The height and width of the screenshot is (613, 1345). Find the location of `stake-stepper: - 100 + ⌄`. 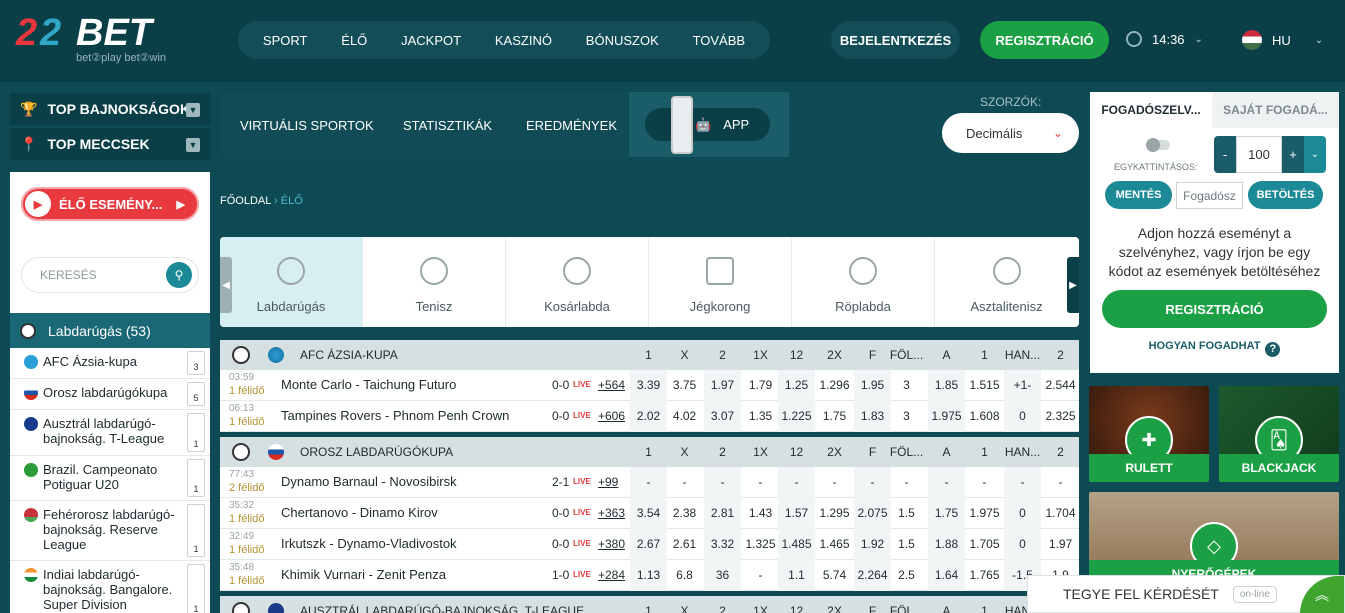

stake-stepper: - 100 + ⌄ is located at coordinates (1270, 154).